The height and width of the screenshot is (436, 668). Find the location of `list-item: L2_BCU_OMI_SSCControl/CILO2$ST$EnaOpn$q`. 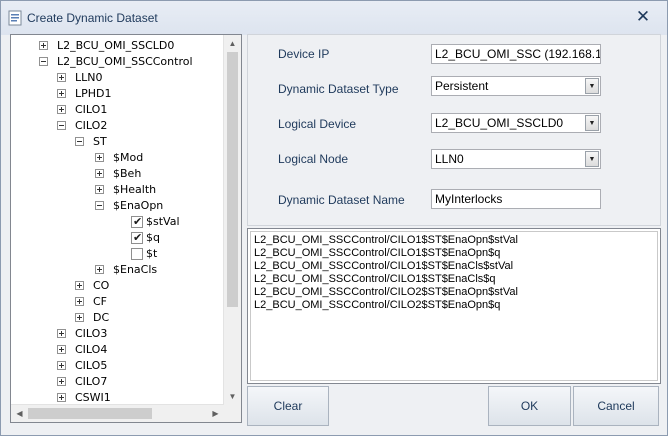

list-item: L2_BCU_OMI_SSCControl/CILO2$ST$EnaOpn$q is located at coordinates (377, 305).